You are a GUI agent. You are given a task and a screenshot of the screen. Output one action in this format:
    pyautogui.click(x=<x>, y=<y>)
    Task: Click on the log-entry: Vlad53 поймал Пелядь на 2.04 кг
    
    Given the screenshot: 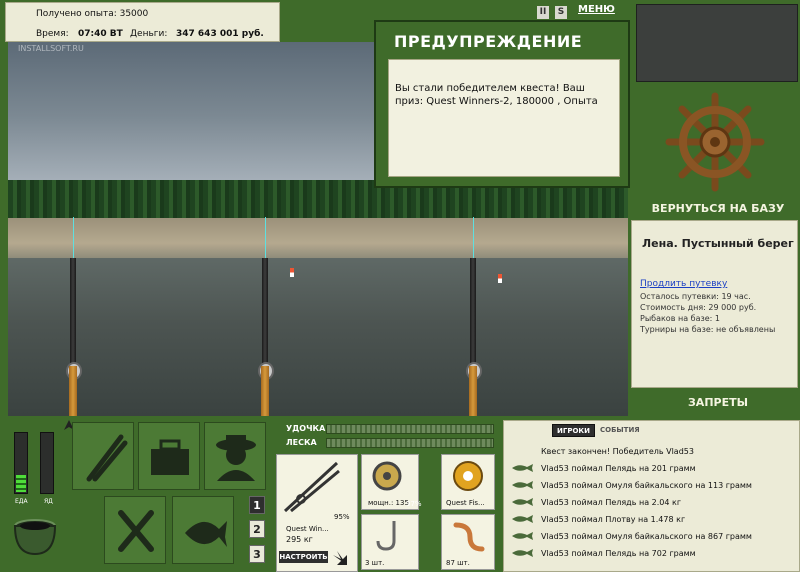 What is the action you would take?
    pyautogui.click(x=649, y=503)
    